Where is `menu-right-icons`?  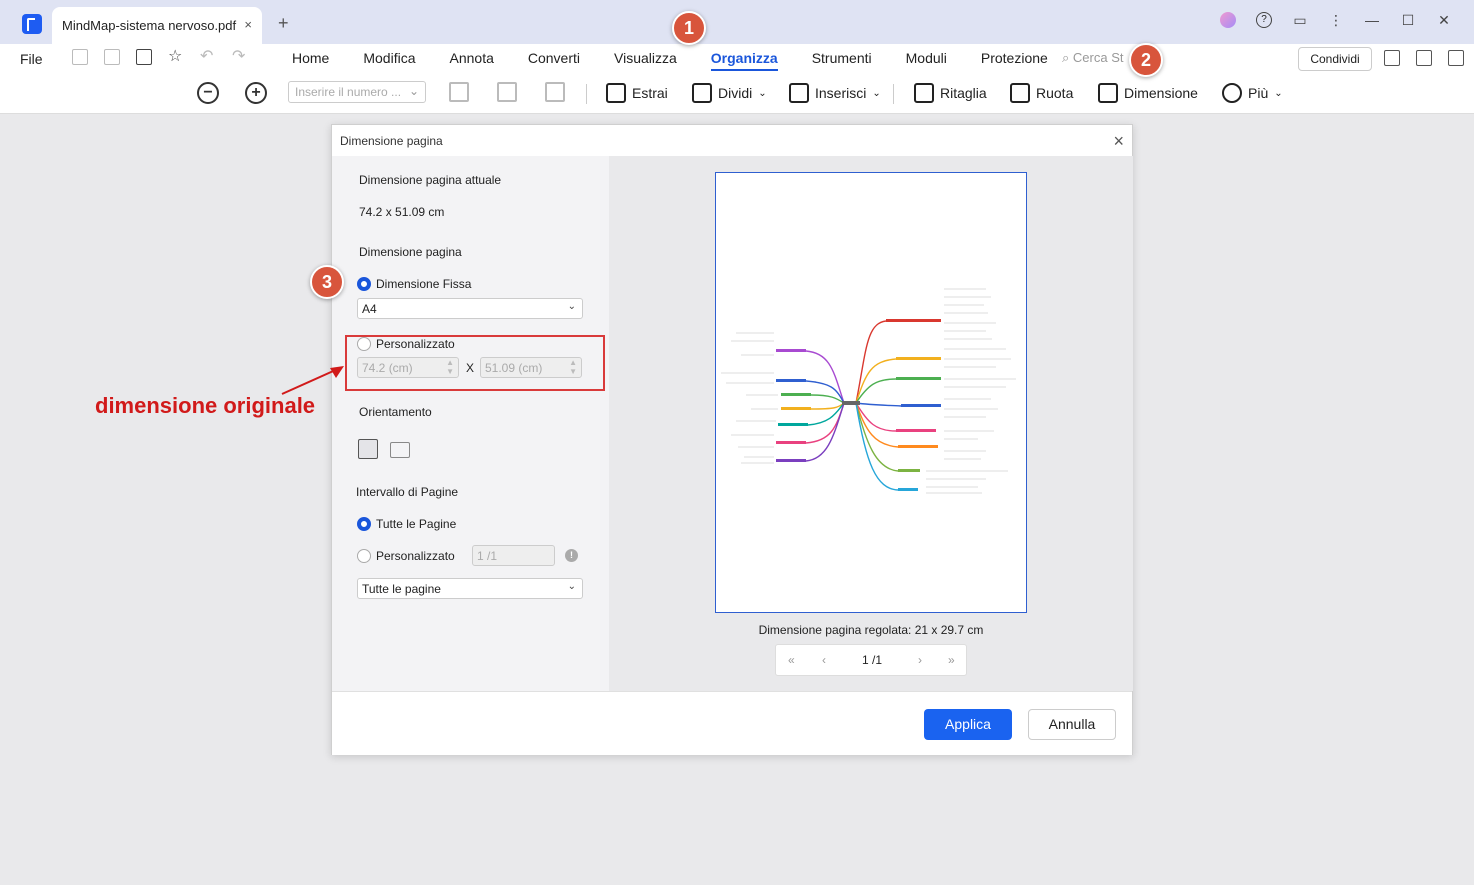
menu-right-icons is located at coordinates (1424, 58).